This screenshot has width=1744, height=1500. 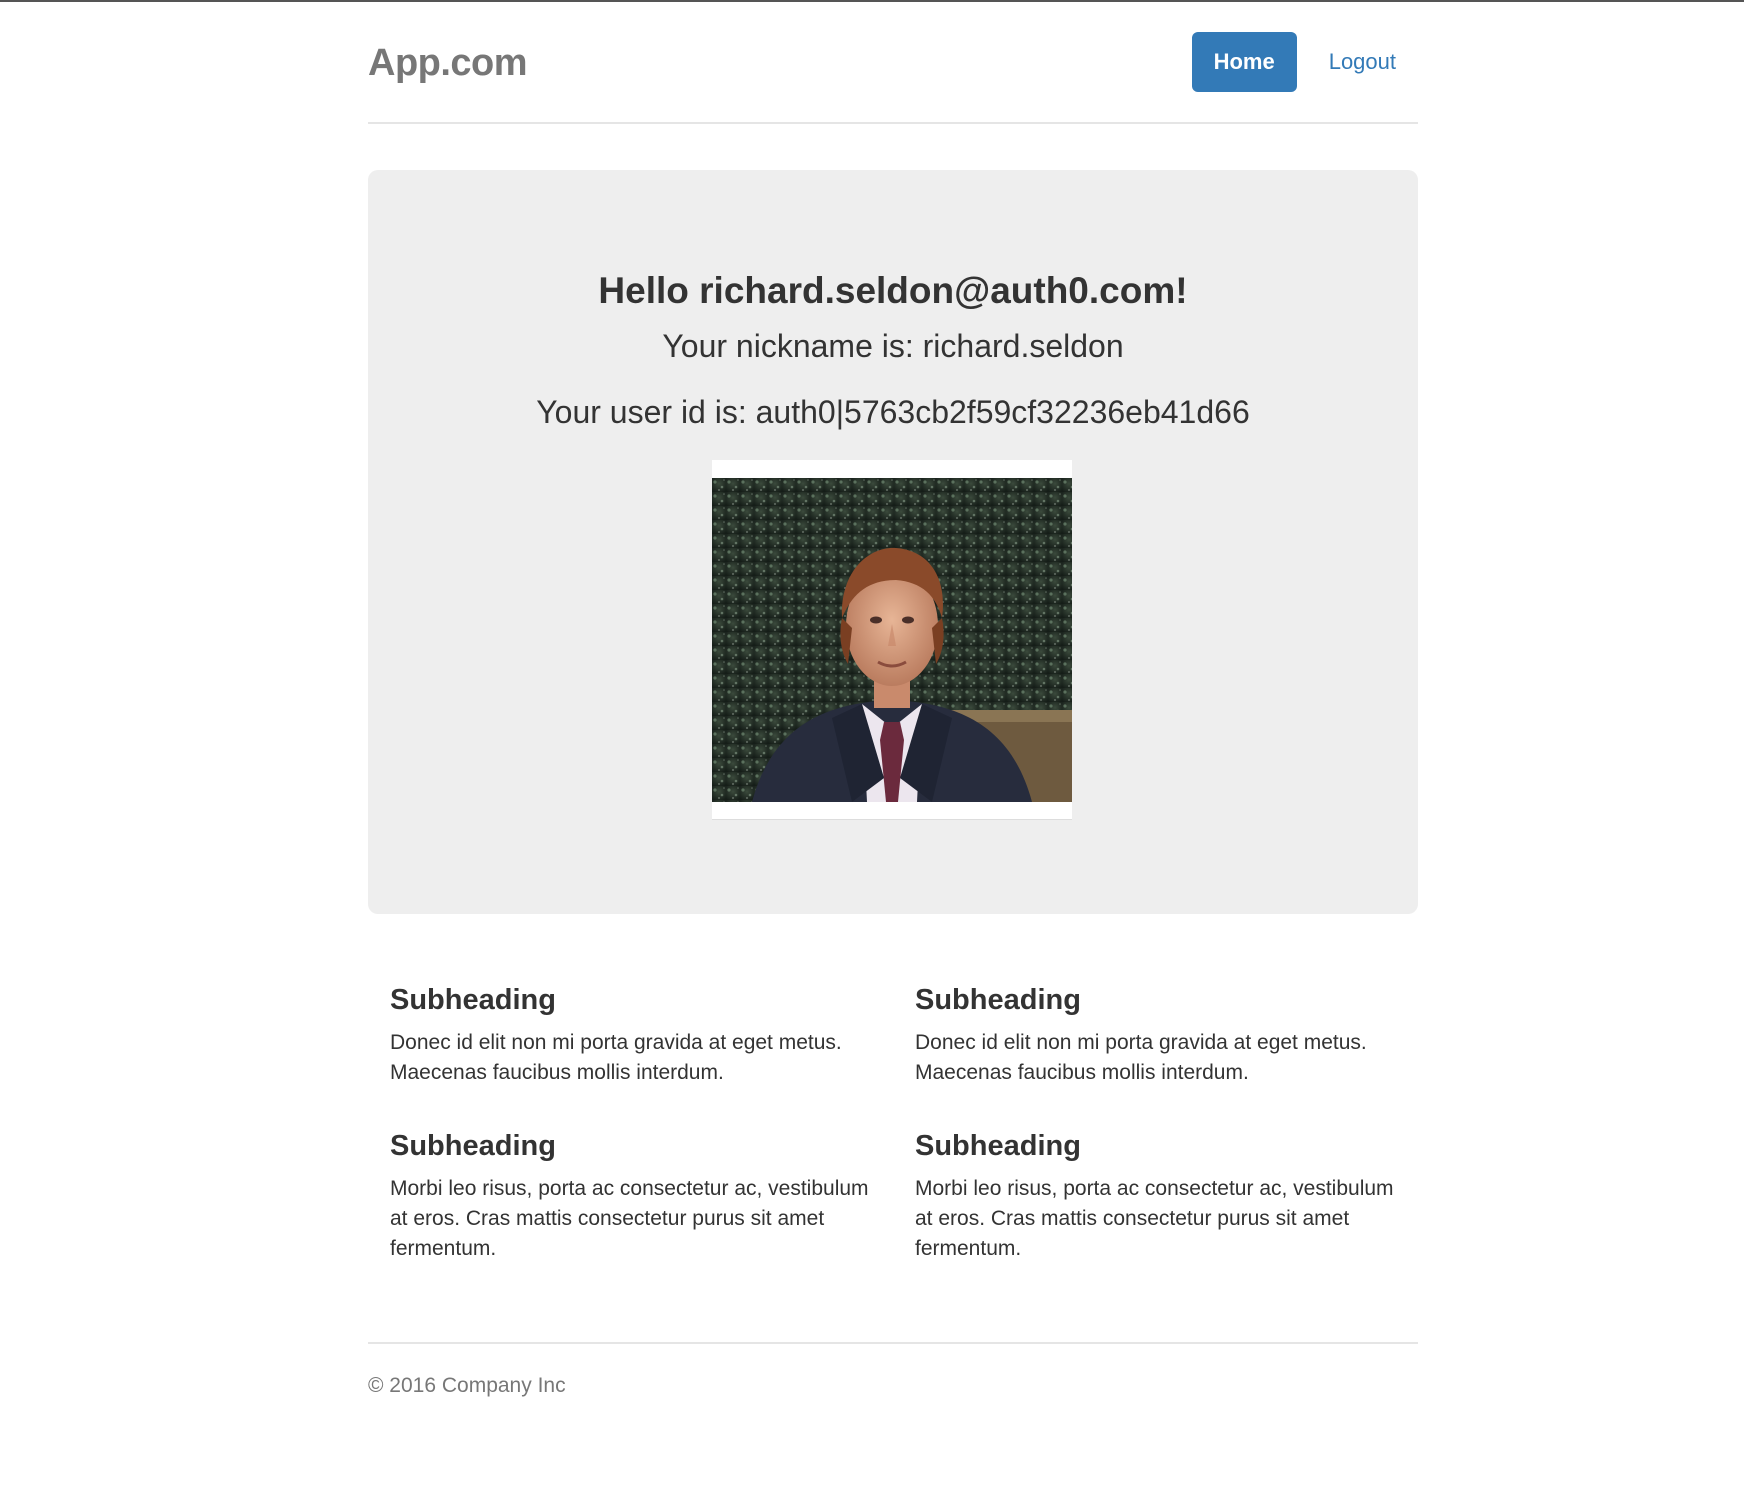 What do you see at coordinates (893, 346) in the screenshot?
I see `nickname-text: Your nickname is: richard.seldon` at bounding box center [893, 346].